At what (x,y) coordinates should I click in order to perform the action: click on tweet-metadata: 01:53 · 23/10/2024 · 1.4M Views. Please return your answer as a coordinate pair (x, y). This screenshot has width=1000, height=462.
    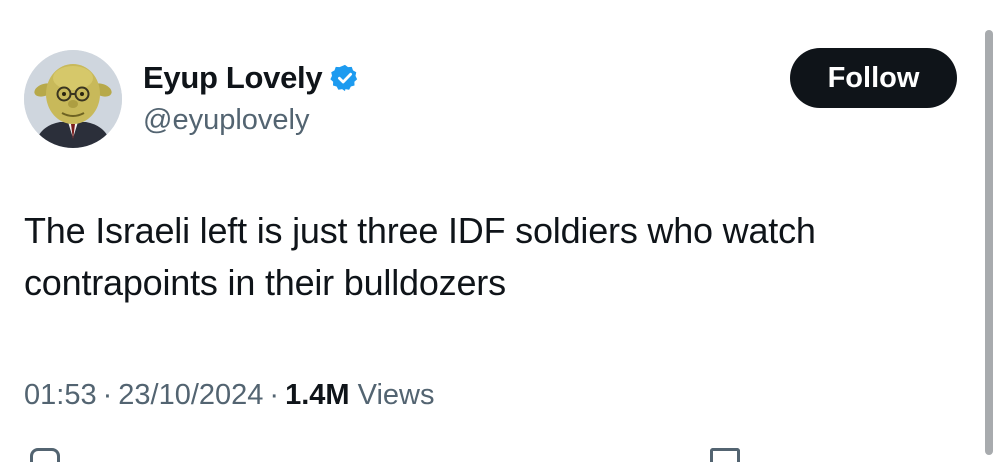
    Looking at the image, I should click on (229, 395).